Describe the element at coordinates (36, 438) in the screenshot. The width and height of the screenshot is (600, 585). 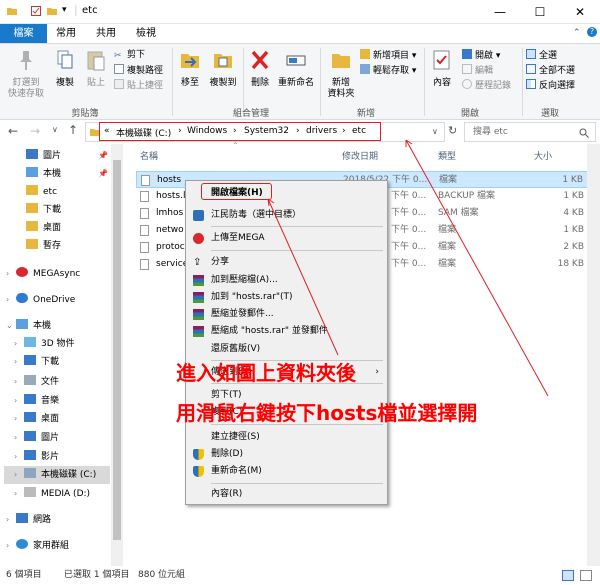
I see `nav-item-pictures-pc: › 圖片` at that location.